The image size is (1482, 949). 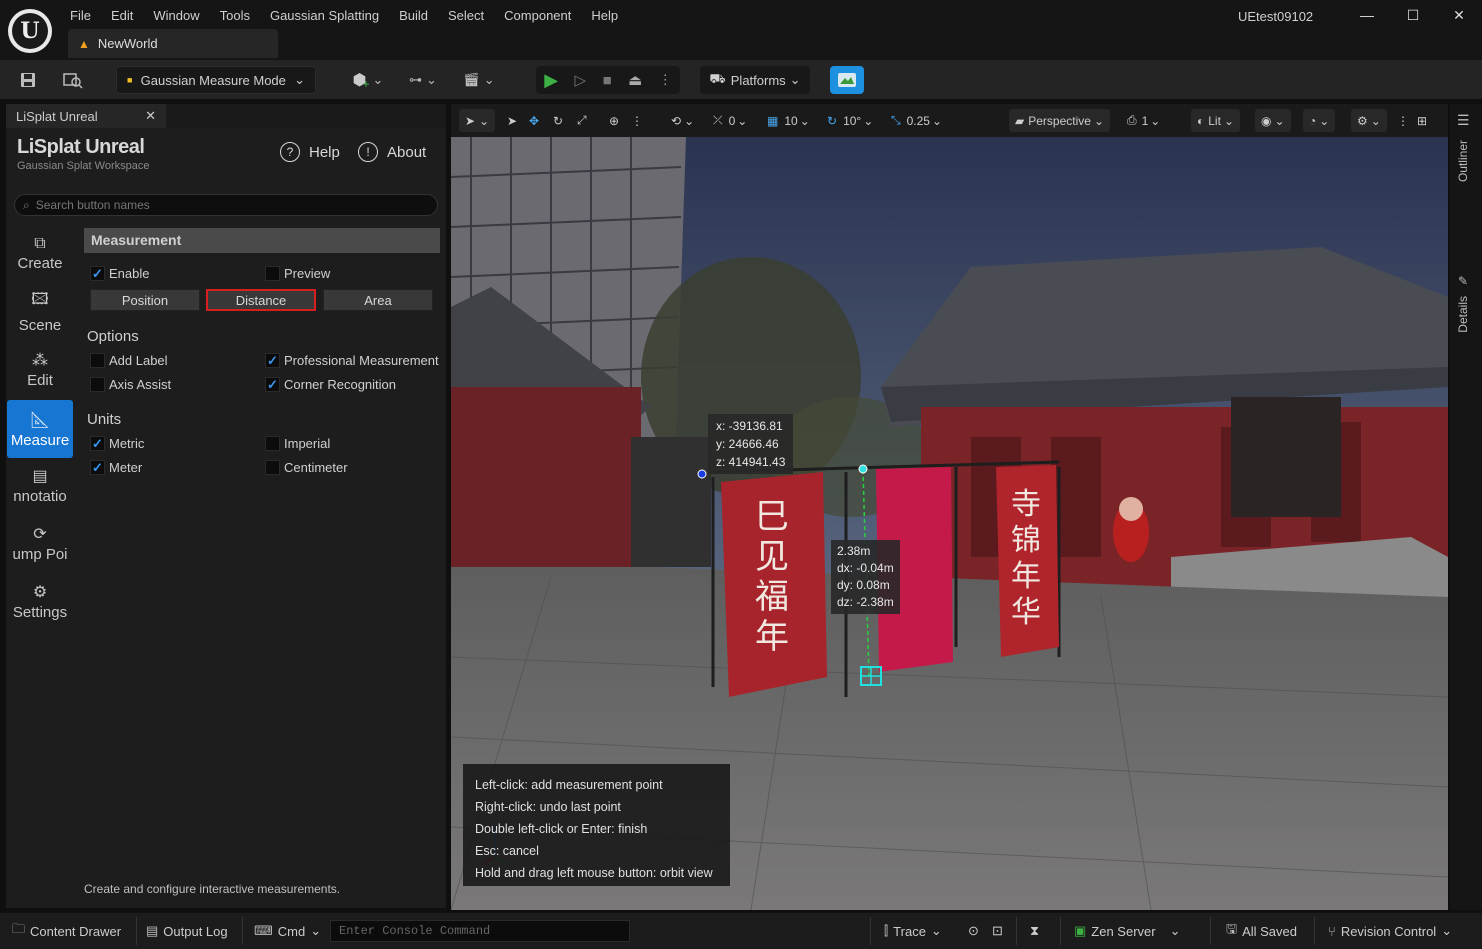 What do you see at coordinates (913, 931) in the screenshot?
I see `trace-dropdown: ⫿ Trace ⌄` at bounding box center [913, 931].